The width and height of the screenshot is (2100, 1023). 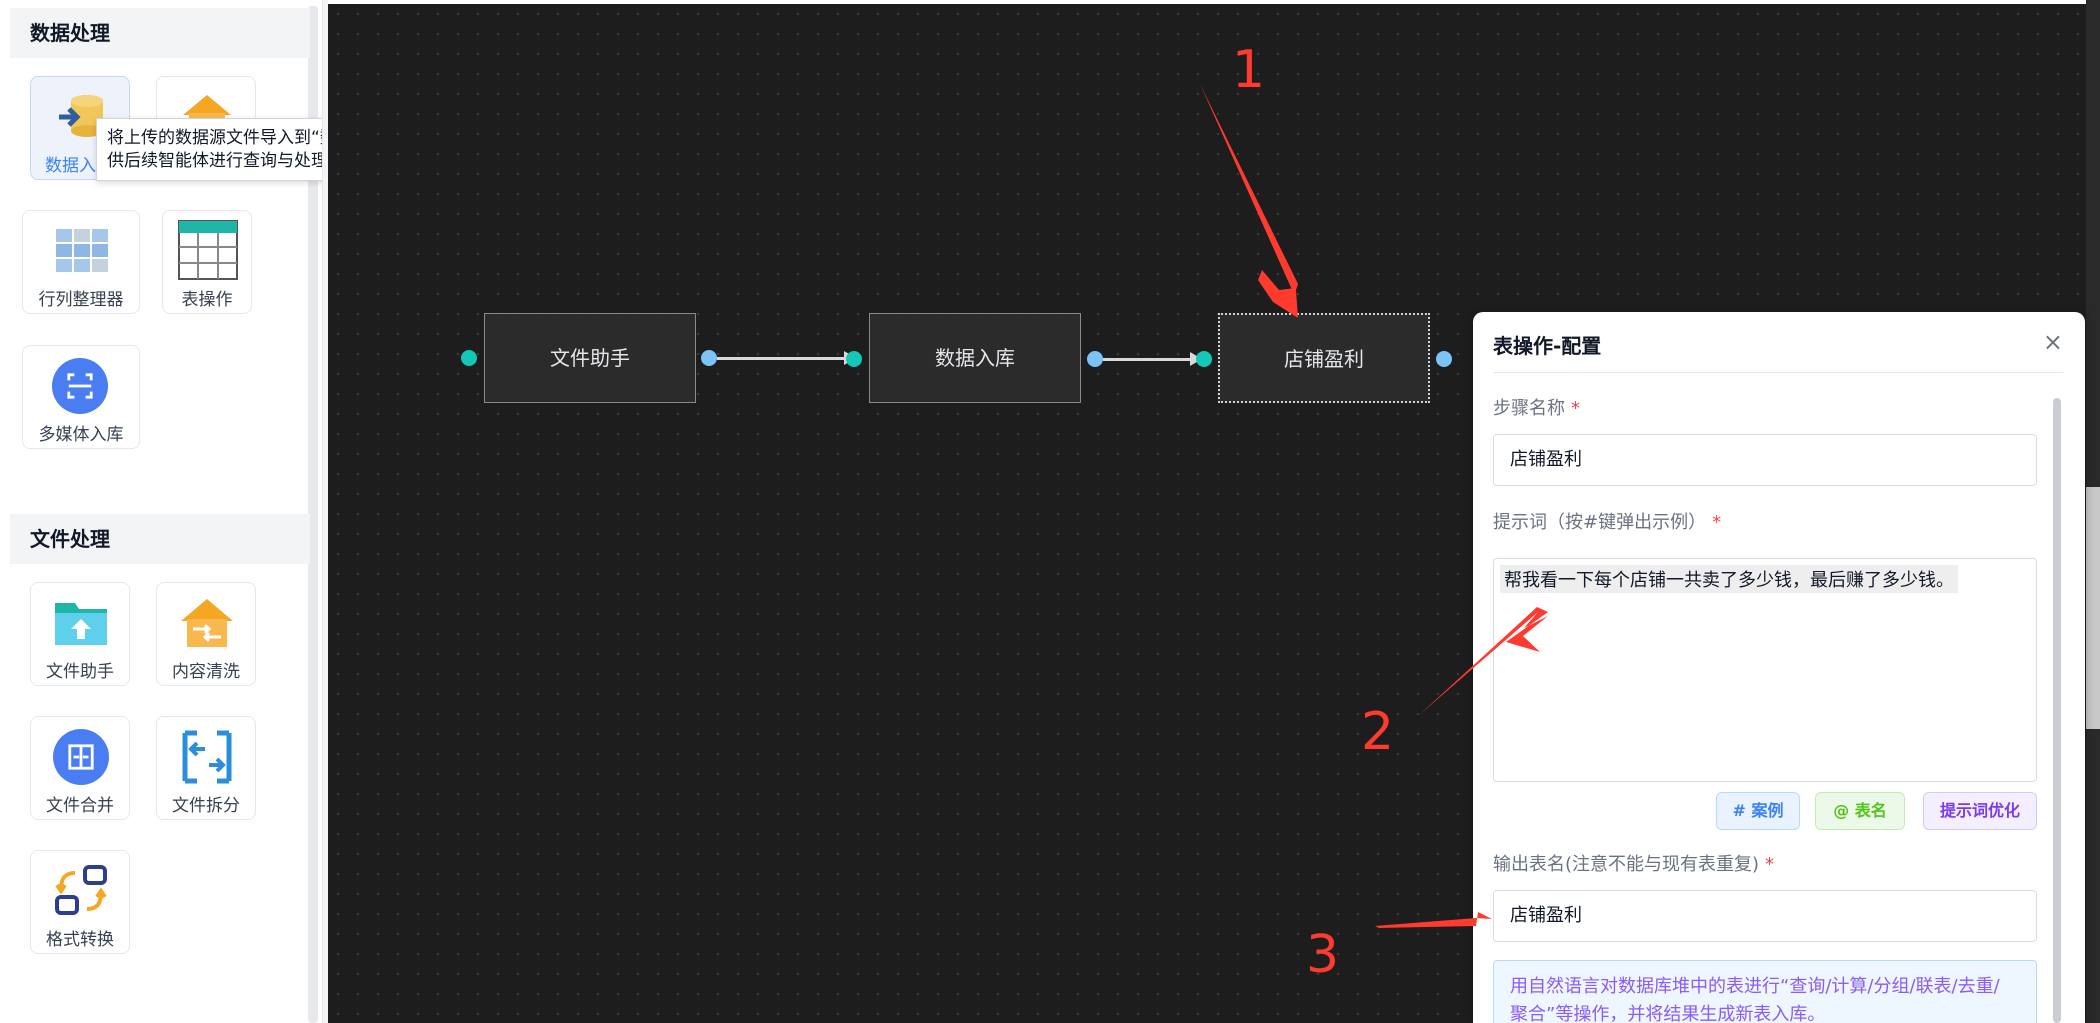 What do you see at coordinates (1765, 670) in the screenshot?
I see `prompt-textarea: 帮我看一下每个店铺一共卖了多少钱，最后赚了多少钱。` at bounding box center [1765, 670].